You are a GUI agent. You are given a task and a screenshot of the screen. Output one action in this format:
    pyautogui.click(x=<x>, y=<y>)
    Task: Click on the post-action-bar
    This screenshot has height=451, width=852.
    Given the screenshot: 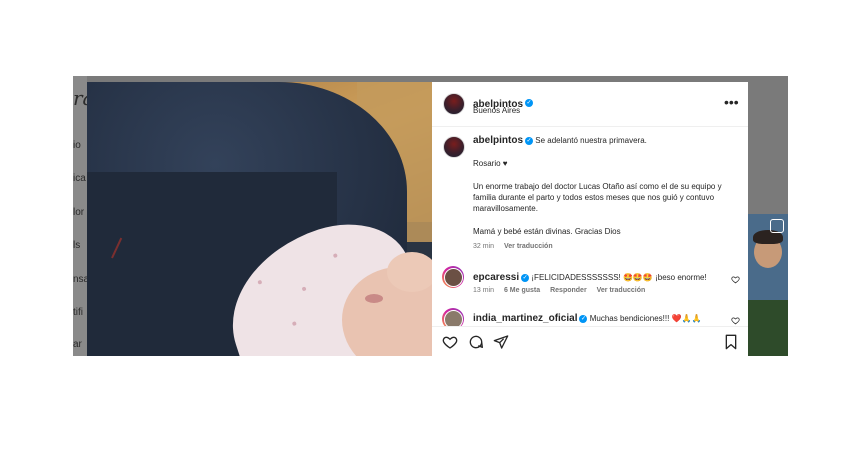 What is the action you would take?
    pyautogui.click(x=590, y=341)
    